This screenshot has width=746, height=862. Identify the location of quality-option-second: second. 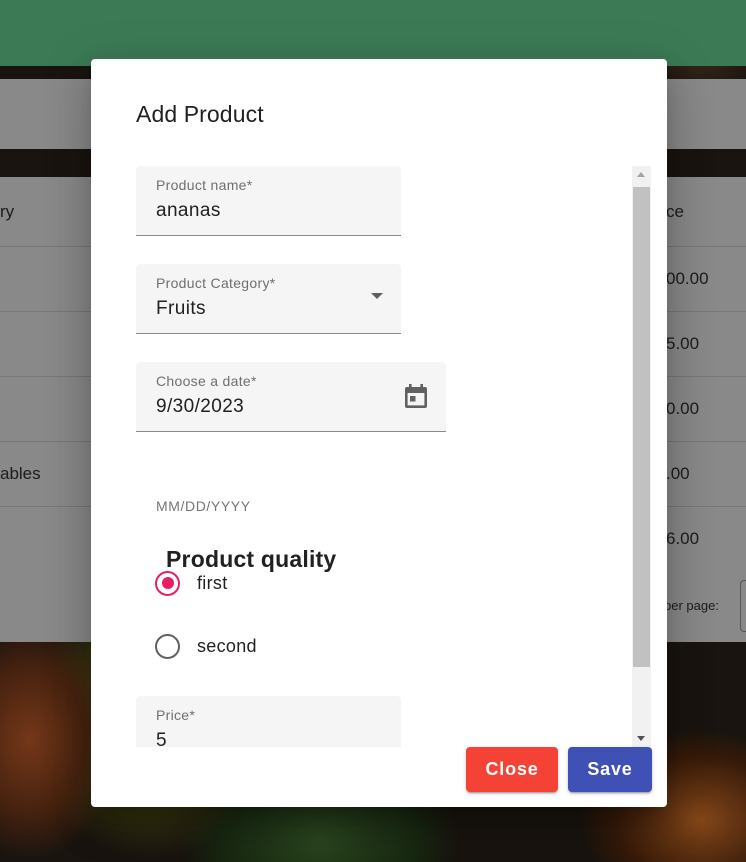
(206, 646).